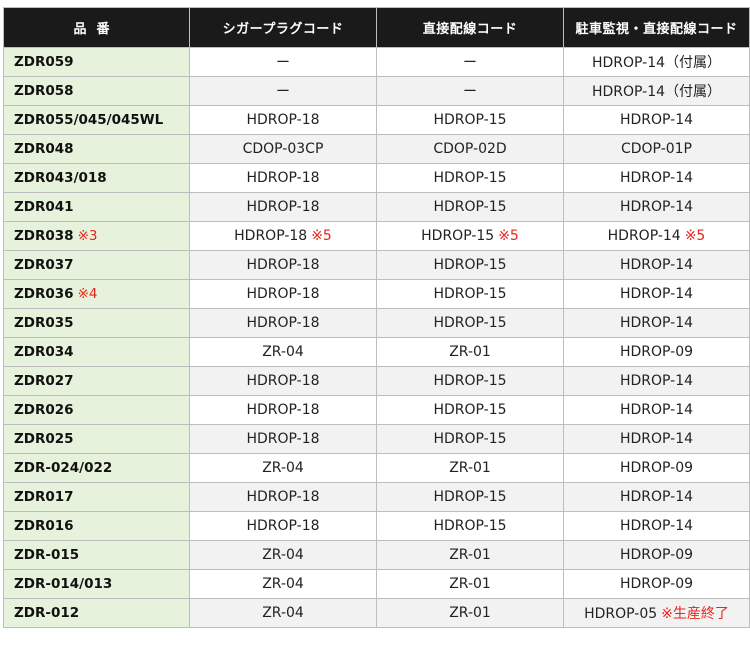  Describe the element at coordinates (508, 236) in the screenshot. I see `direct-wiring-cell-note: ※5` at that location.